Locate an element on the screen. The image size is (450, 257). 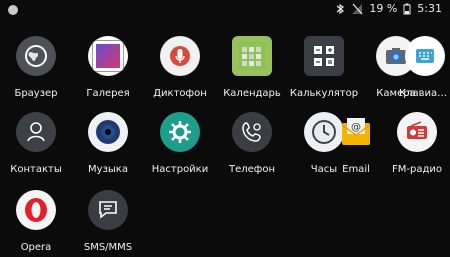
globe-icon is located at coordinates (36, 56).